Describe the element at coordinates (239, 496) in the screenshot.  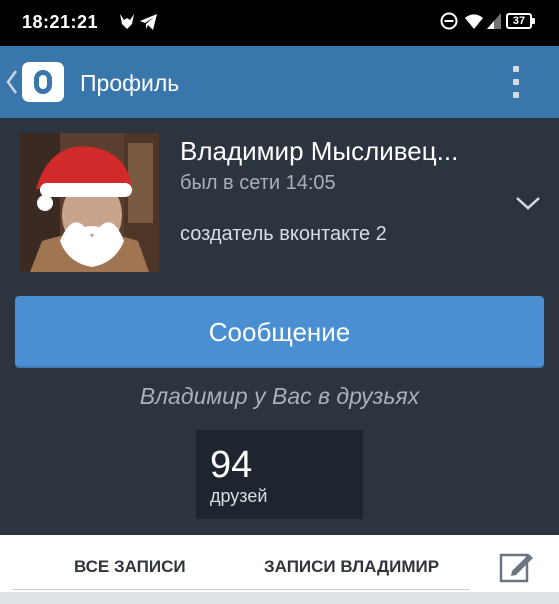
I see `friends-label: друзей` at that location.